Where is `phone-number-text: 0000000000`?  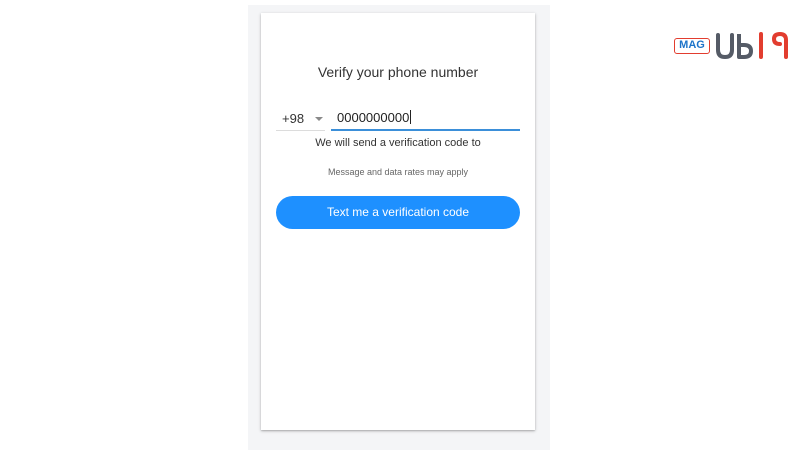 phone-number-text: 0000000000 is located at coordinates (373, 117).